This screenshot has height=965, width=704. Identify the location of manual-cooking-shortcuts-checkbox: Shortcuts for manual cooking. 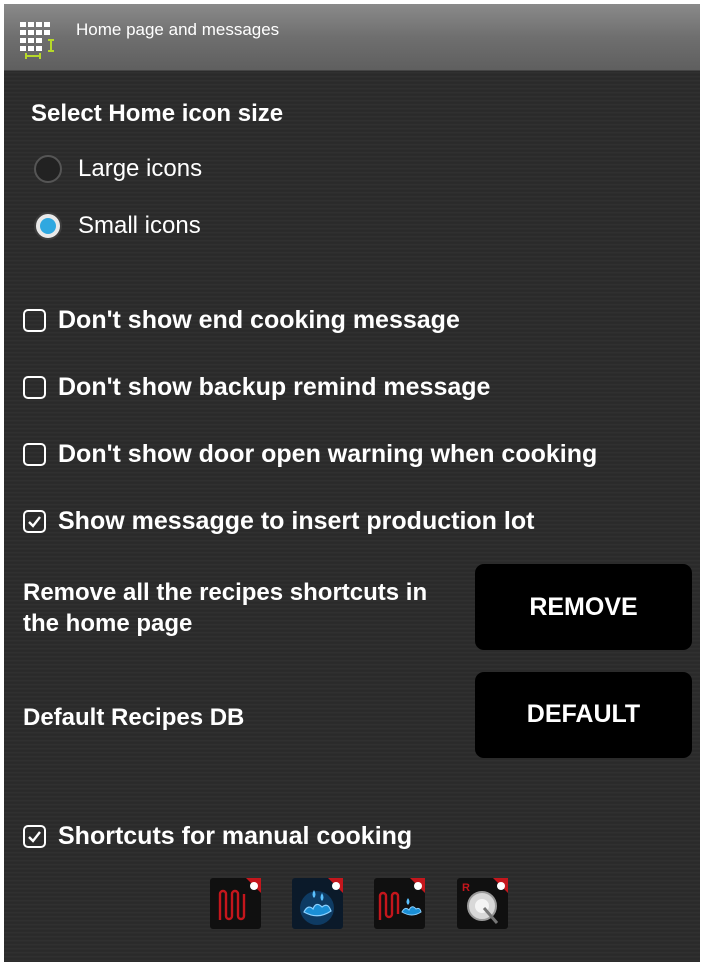
(217, 836).